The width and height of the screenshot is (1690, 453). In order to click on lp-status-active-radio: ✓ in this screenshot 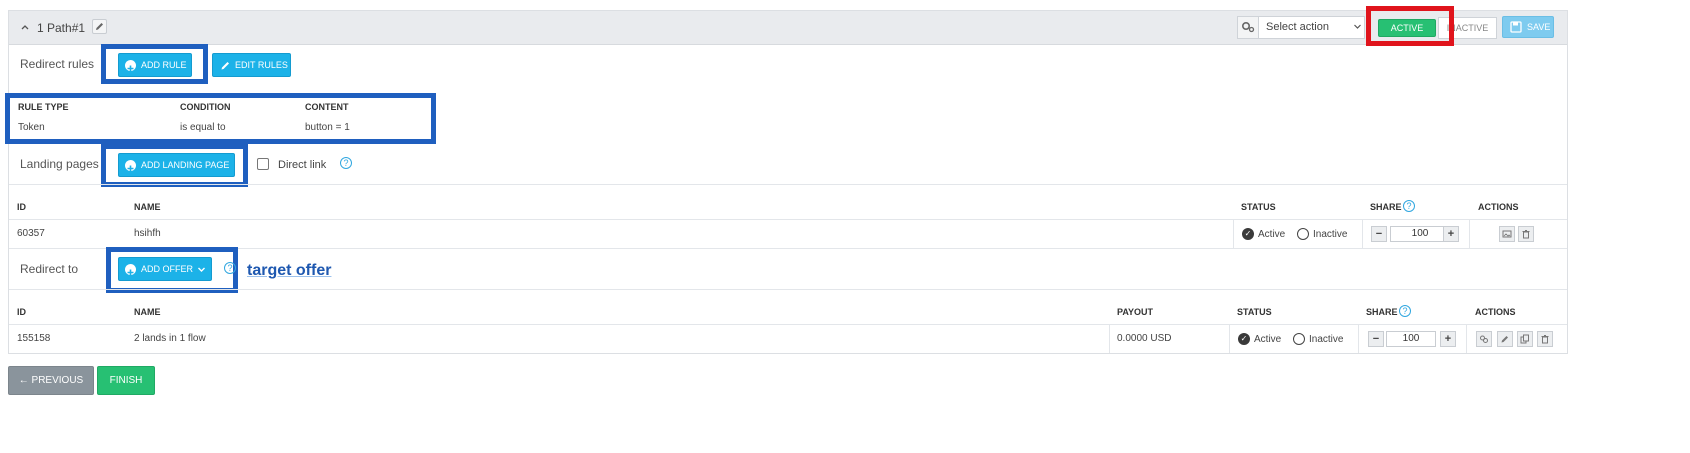, I will do `click(1248, 234)`.